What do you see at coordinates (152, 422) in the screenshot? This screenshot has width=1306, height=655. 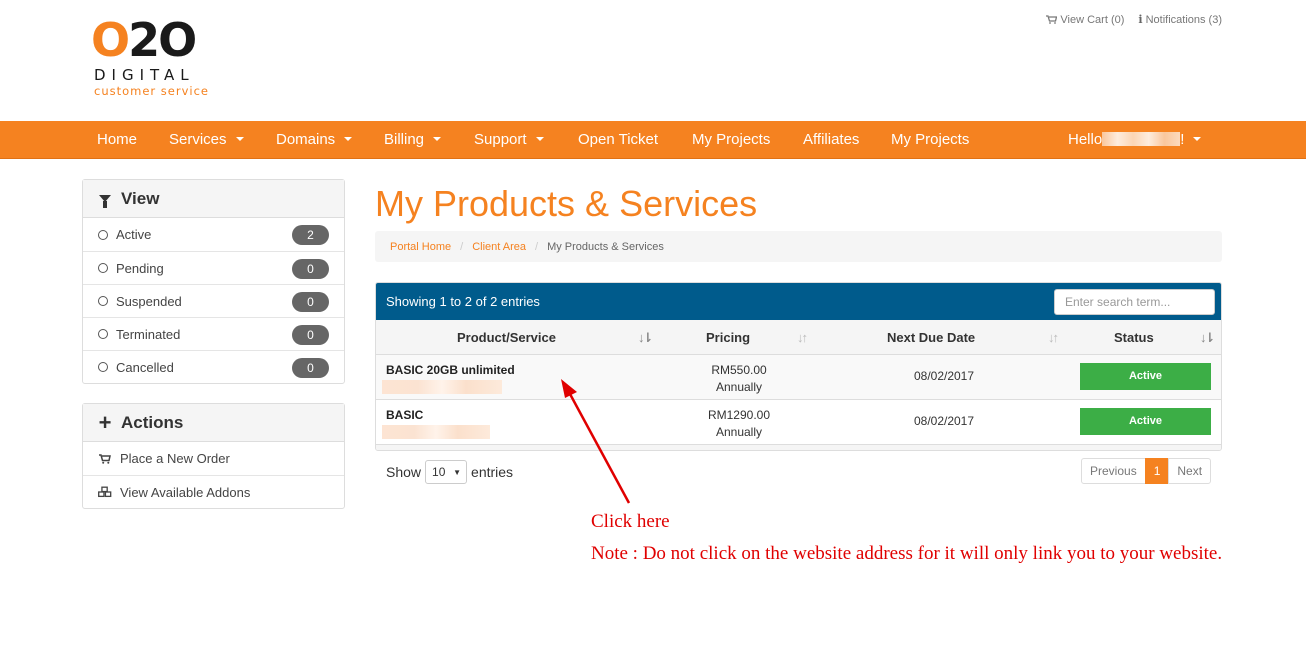 I see `actions-panel-title: Actions` at bounding box center [152, 422].